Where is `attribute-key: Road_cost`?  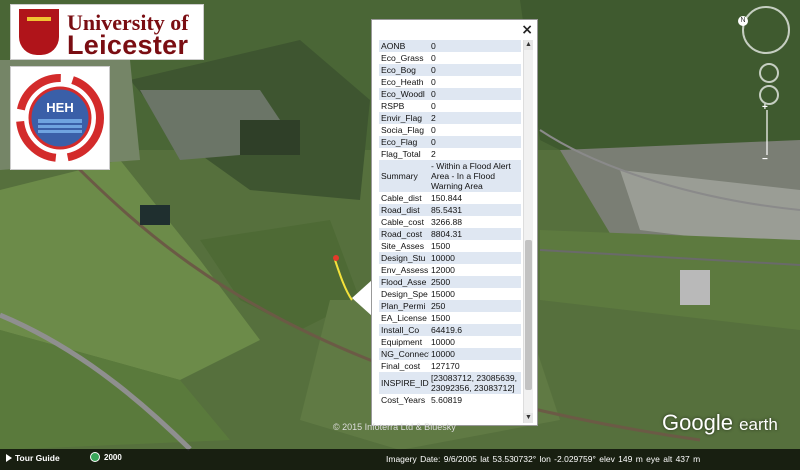 attribute-key: Road_cost is located at coordinates (404, 234).